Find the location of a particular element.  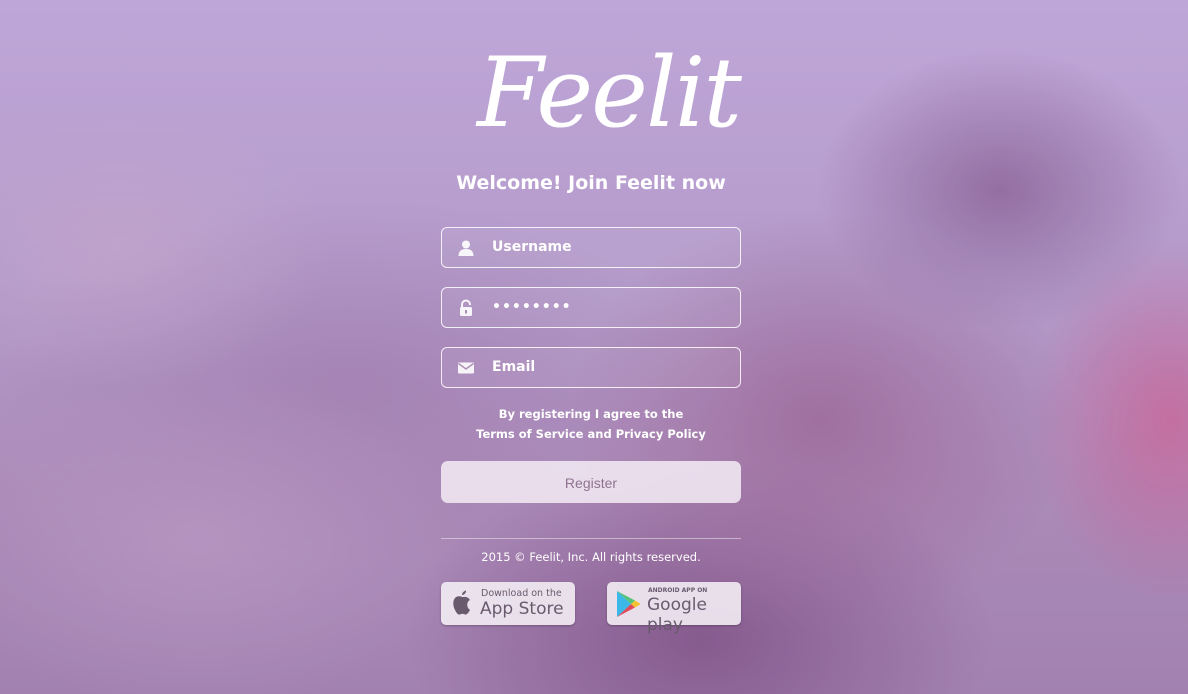

username-field: Username is located at coordinates (591, 247).